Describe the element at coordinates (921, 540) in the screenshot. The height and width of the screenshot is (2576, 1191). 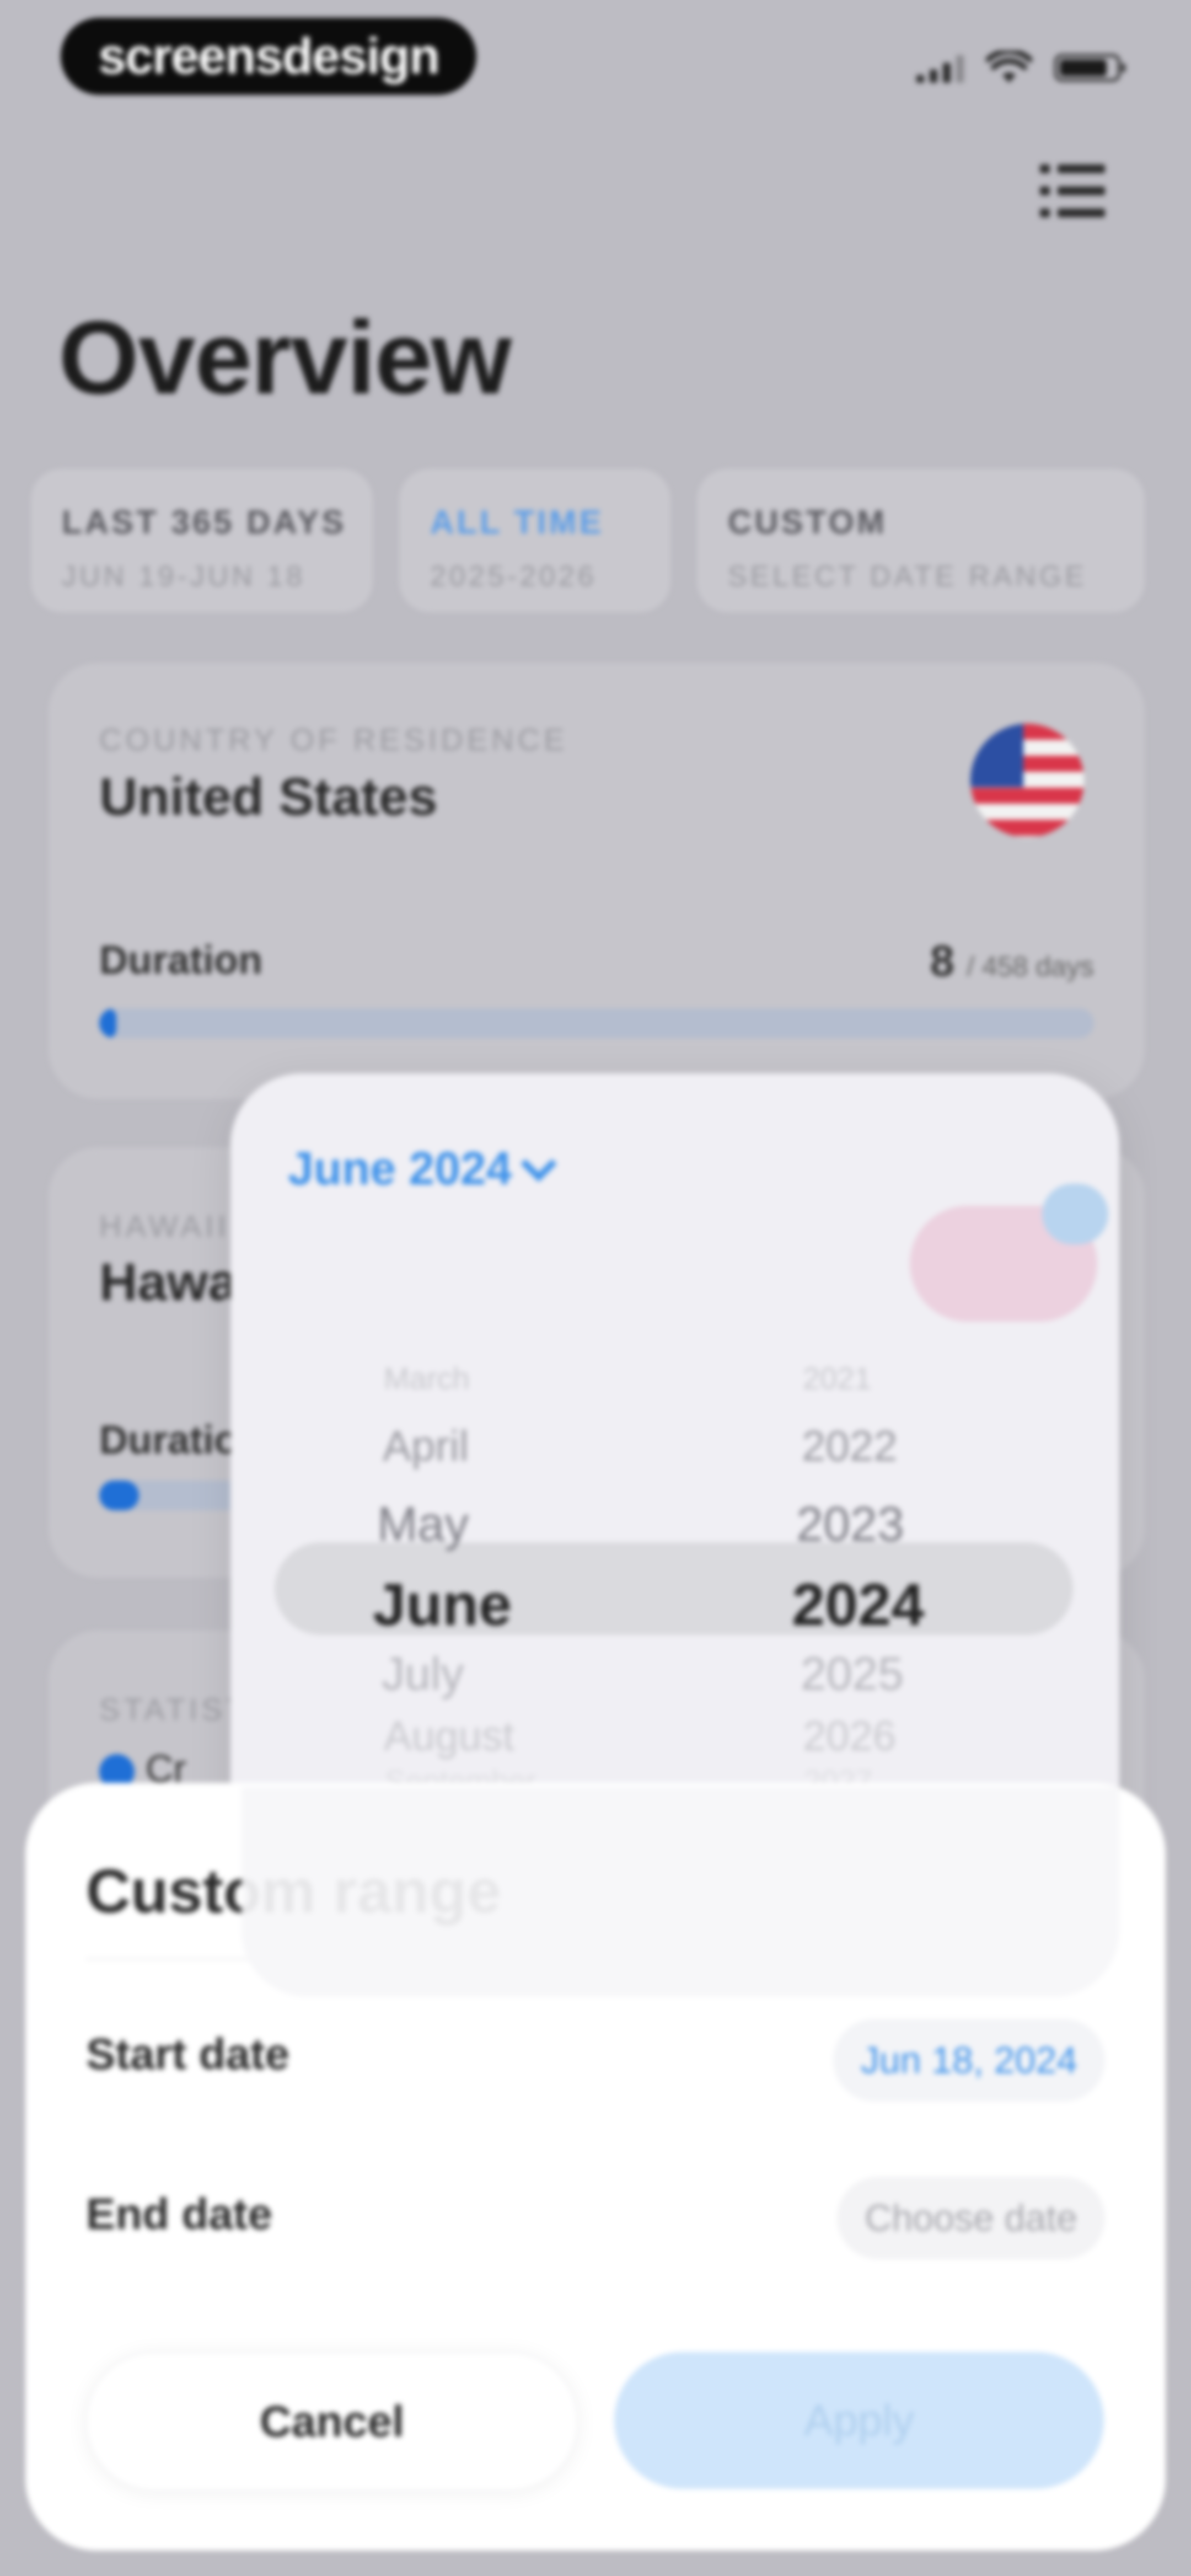
I see `filter-custom: CUSTOM SELECT DATE RANGE` at that location.